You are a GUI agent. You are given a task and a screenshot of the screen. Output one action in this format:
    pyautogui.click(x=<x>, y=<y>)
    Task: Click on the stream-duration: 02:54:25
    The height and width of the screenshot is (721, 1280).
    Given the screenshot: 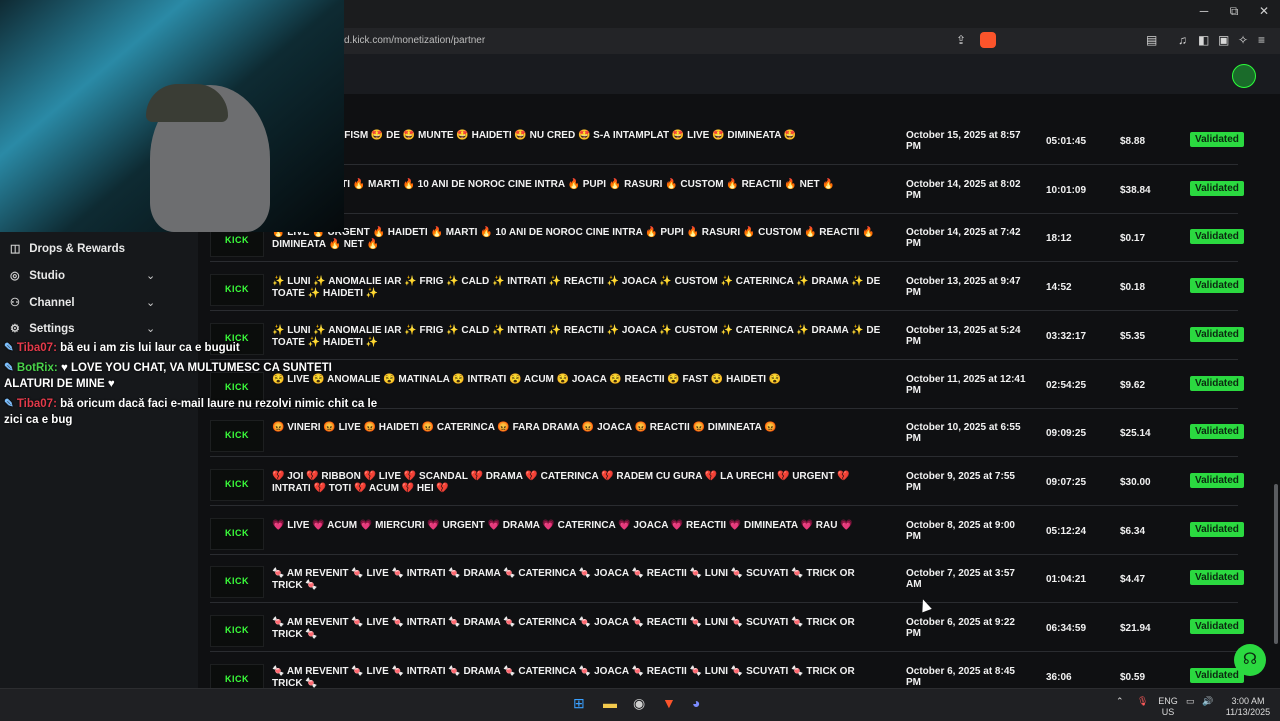 What is the action you would take?
    pyautogui.click(x=1066, y=385)
    